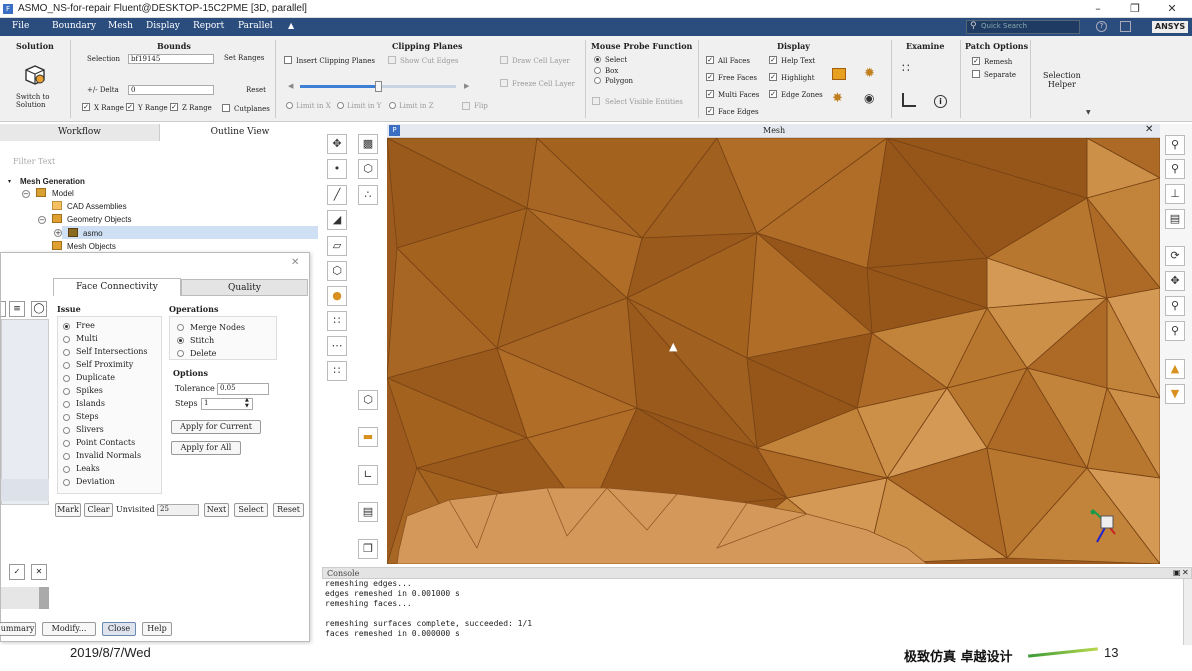 The height and width of the screenshot is (671, 1192). What do you see at coordinates (368, 400) in the screenshot?
I see `mesh-cube-icon: ⬡` at bounding box center [368, 400].